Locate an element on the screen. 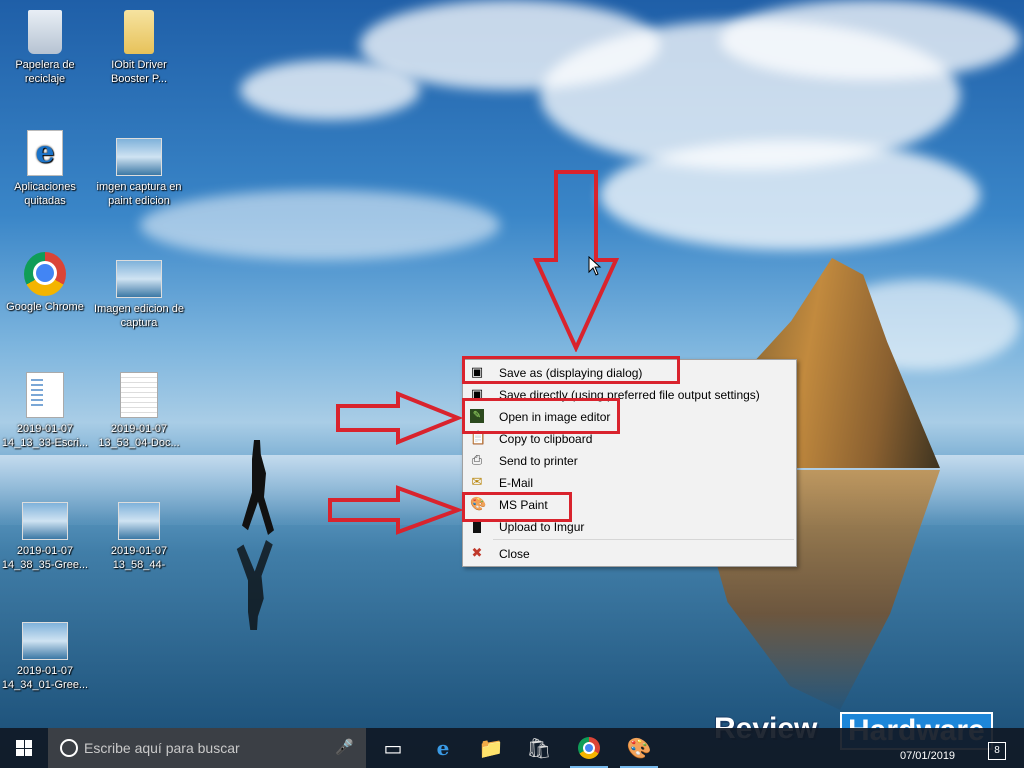 The height and width of the screenshot is (768, 1024). highlight-open-in-image-editor is located at coordinates (541, 416).